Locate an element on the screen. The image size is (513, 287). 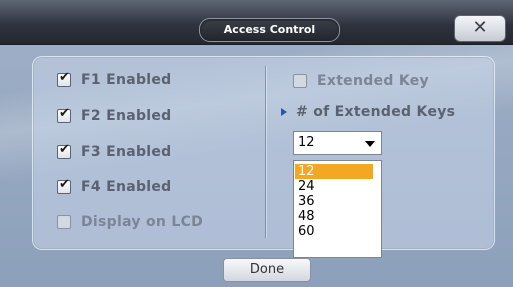
extended-keys-select: 12 is located at coordinates (337, 143).